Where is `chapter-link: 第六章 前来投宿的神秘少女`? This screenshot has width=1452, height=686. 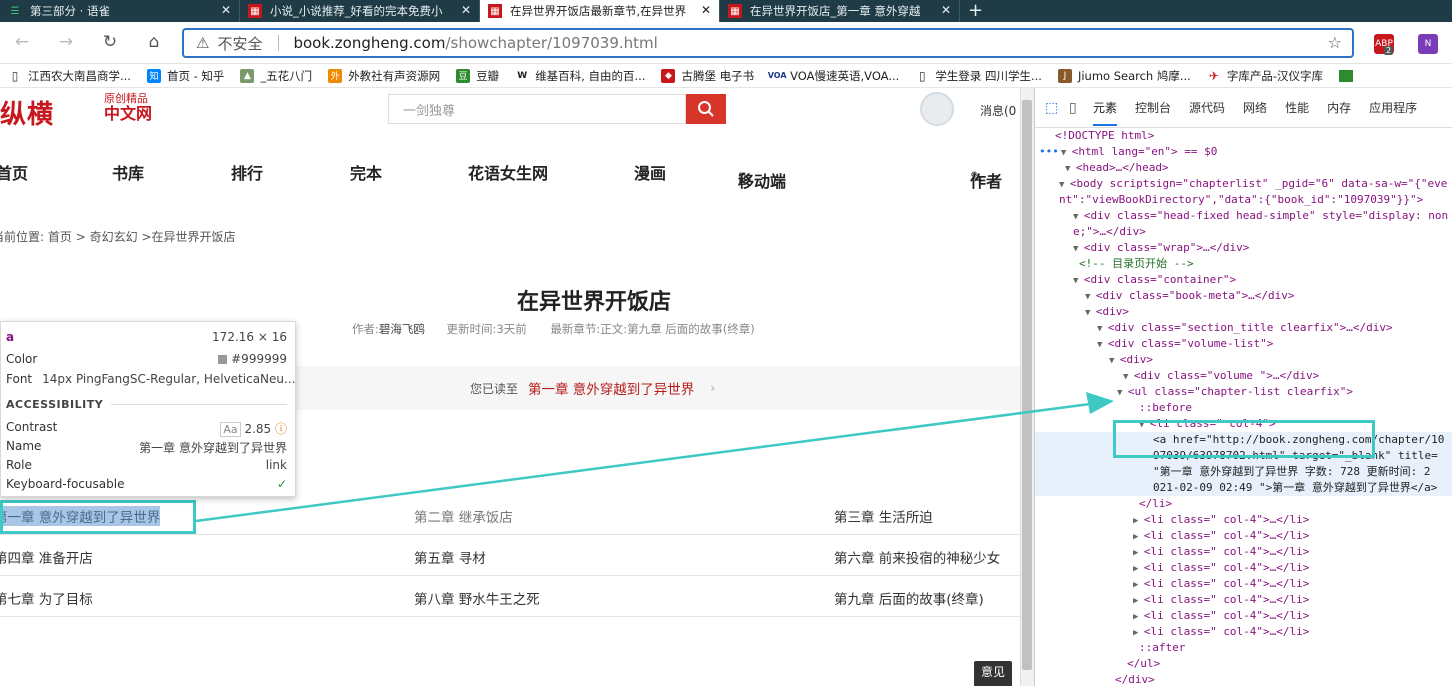
chapter-link: 第六章 前来投宿的神秘少女 is located at coordinates (917, 557).